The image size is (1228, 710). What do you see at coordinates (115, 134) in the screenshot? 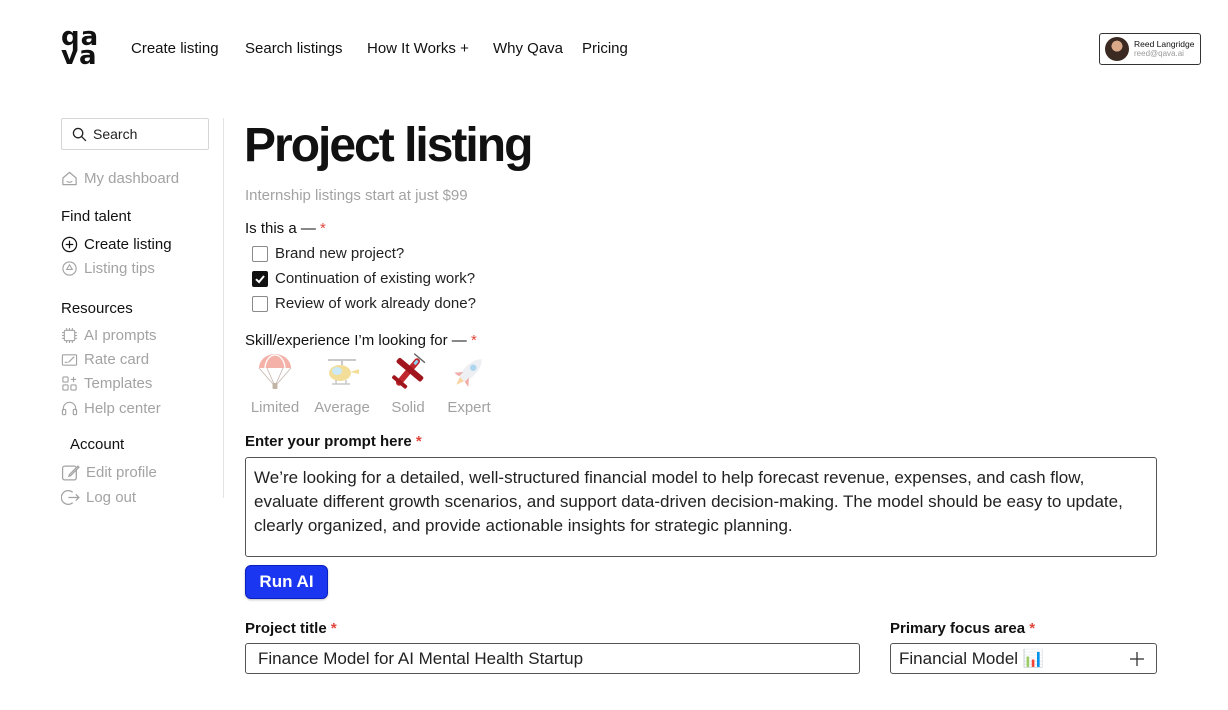
I see `search-placeholder: Search` at bounding box center [115, 134].